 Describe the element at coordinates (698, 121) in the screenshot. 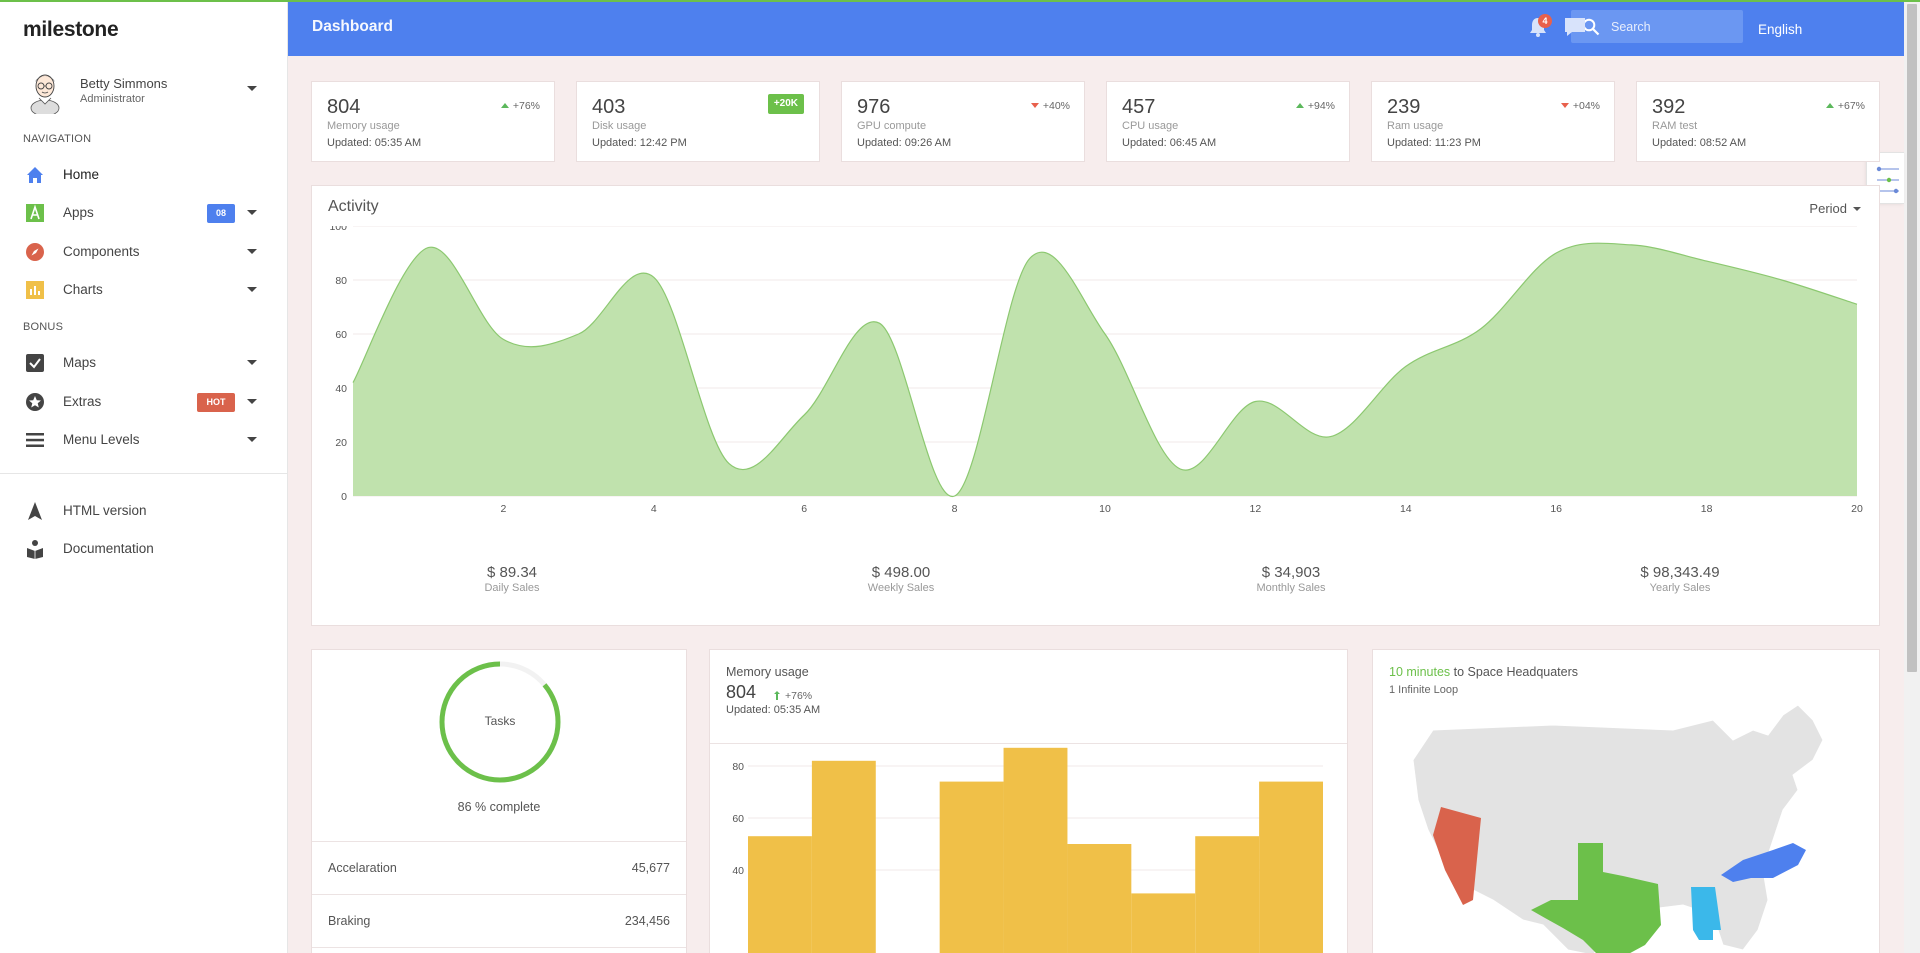

I see `stat-card-disk-usage: 403 Disk usage Updated: 12:42 PM +20K` at that location.